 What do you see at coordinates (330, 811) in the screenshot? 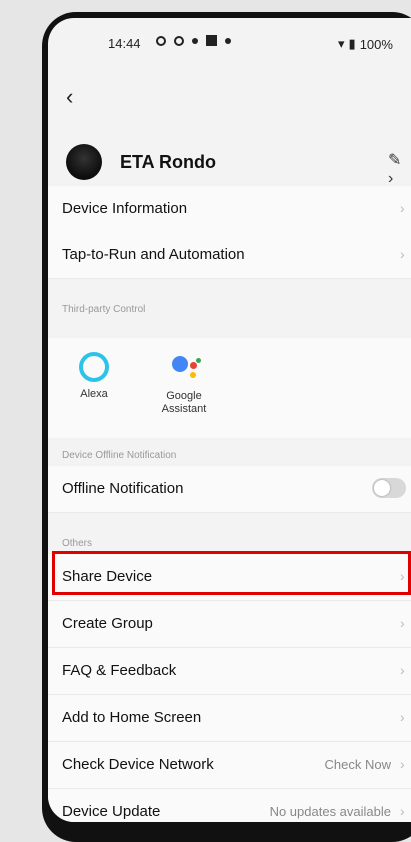
I see `device-update-value: No updates available` at bounding box center [330, 811].